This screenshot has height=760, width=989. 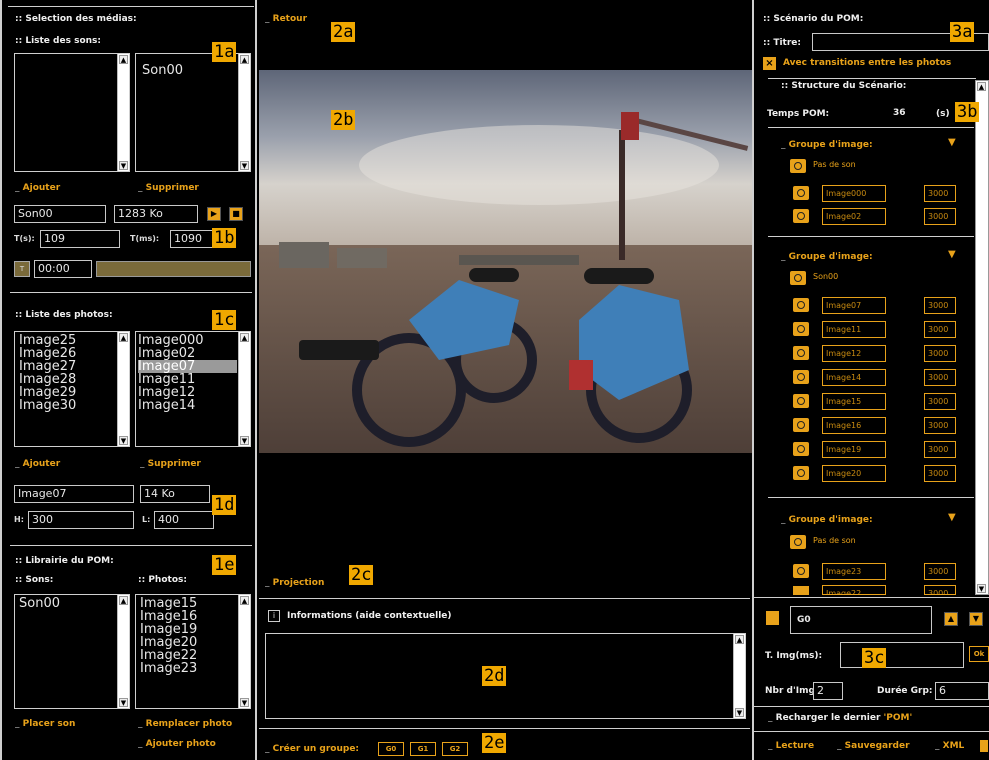 What do you see at coordinates (72, 112) in the screenshot?
I see `sounds-available-list: ▲ ▼` at bounding box center [72, 112].